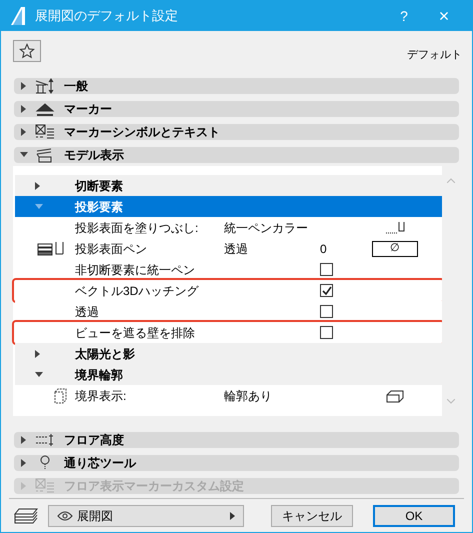 The image size is (473, 533). I want to click on section-header: 通り芯ツール, so click(236, 463).